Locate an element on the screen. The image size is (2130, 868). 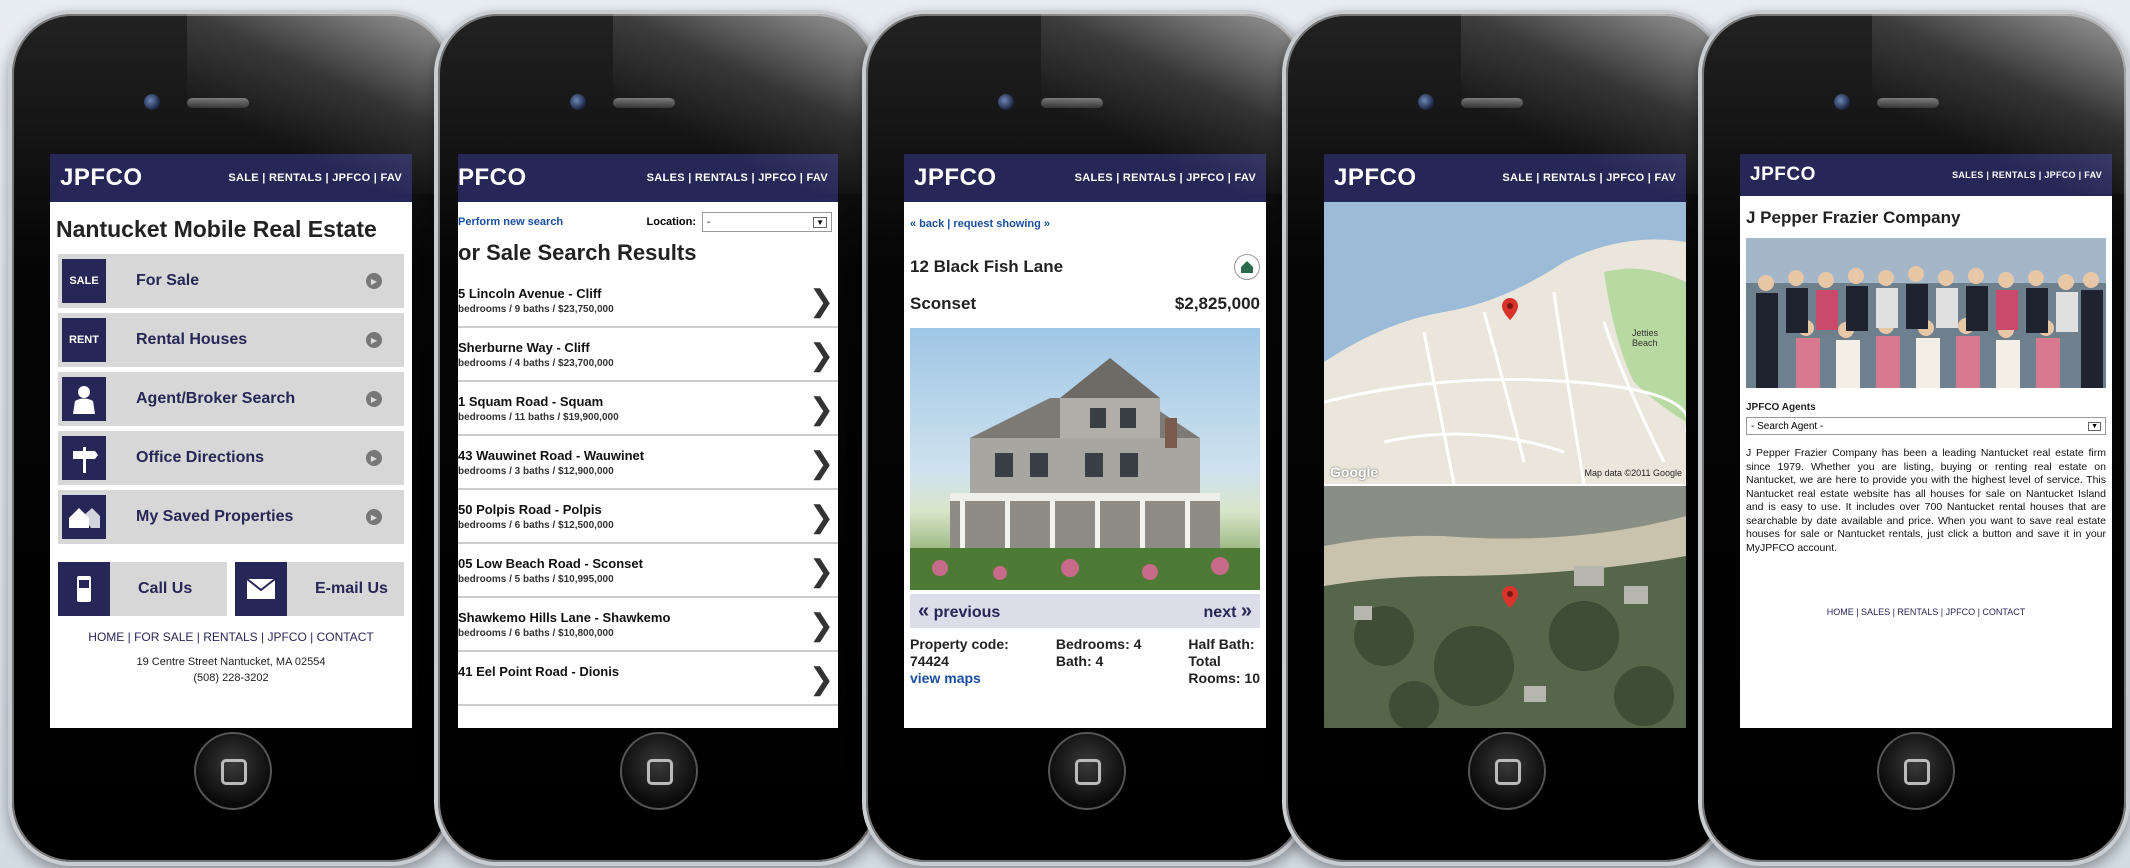
result-row: 41 Eel Point Road - Dionis ❯ is located at coordinates (648, 679).